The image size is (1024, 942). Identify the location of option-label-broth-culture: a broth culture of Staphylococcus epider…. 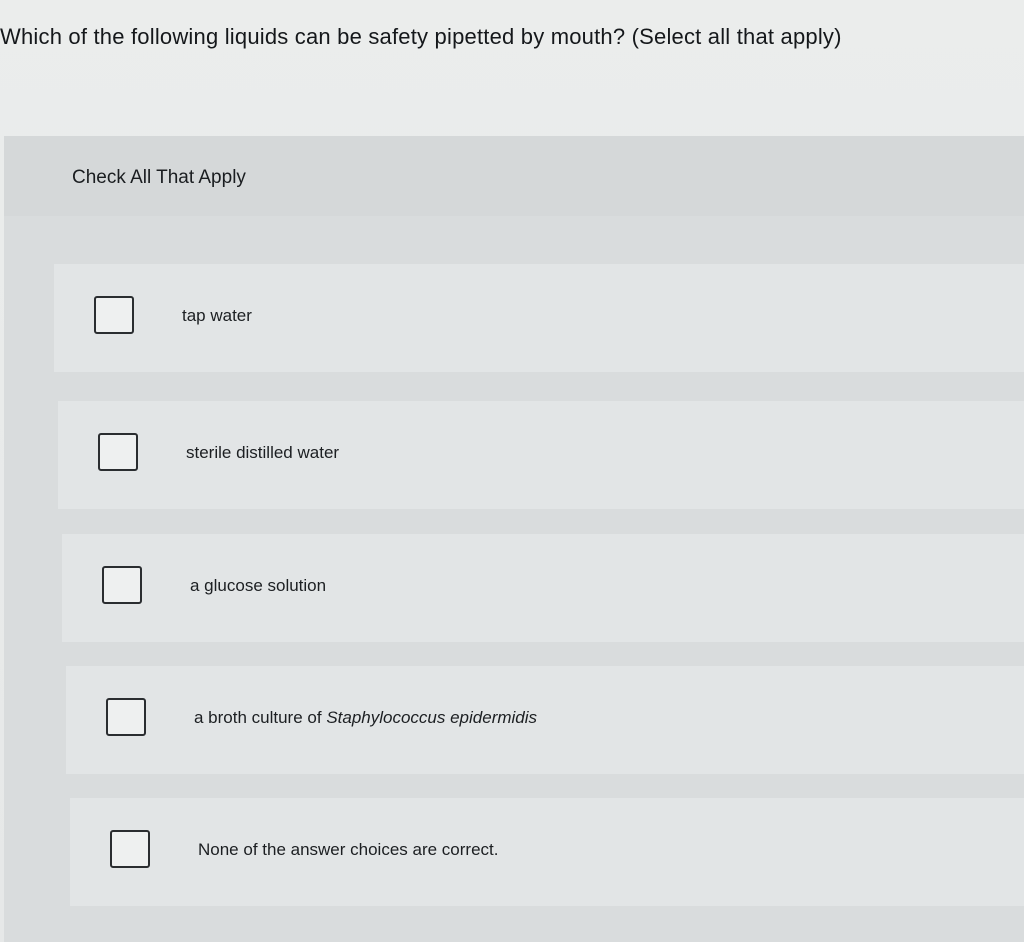
(365, 718).